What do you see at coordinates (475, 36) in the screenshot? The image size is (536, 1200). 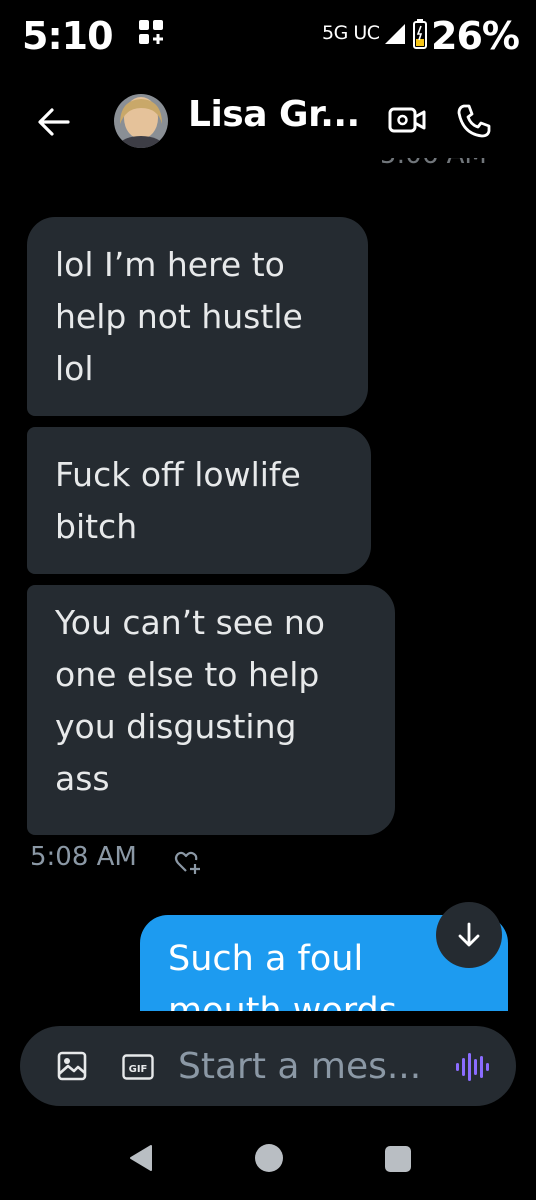 I see `battery-percentage: 26%` at bounding box center [475, 36].